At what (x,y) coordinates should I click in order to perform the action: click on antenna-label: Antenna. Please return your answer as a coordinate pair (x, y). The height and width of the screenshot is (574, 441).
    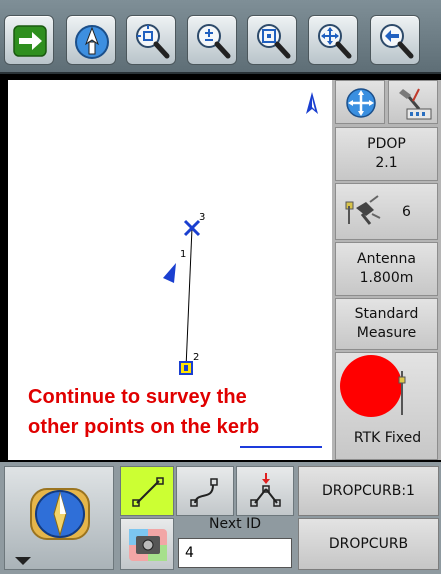
    Looking at the image, I should click on (386, 259).